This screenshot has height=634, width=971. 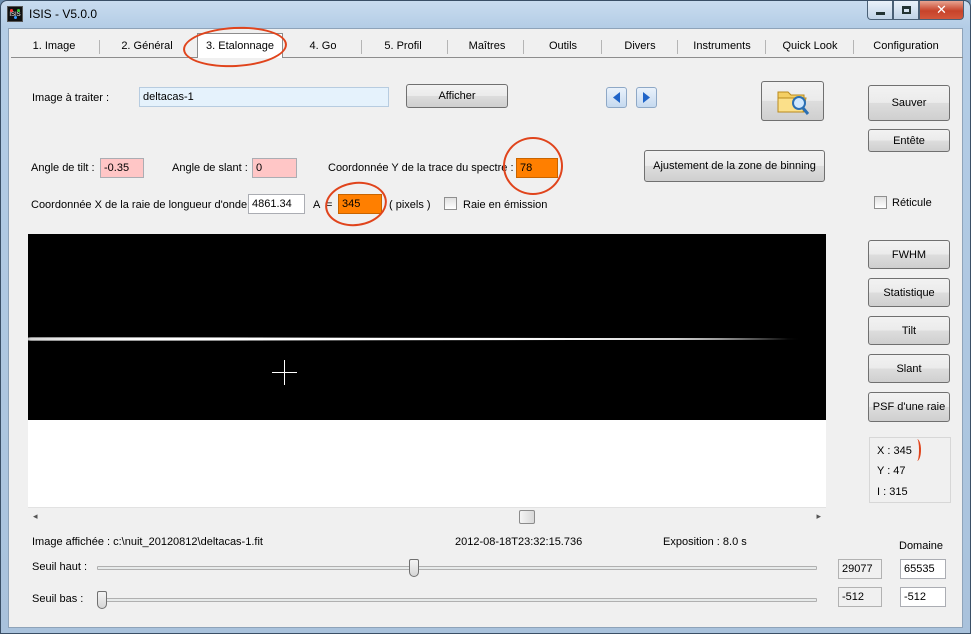 What do you see at coordinates (527, 517) in the screenshot?
I see `scroll-thumb` at bounding box center [527, 517].